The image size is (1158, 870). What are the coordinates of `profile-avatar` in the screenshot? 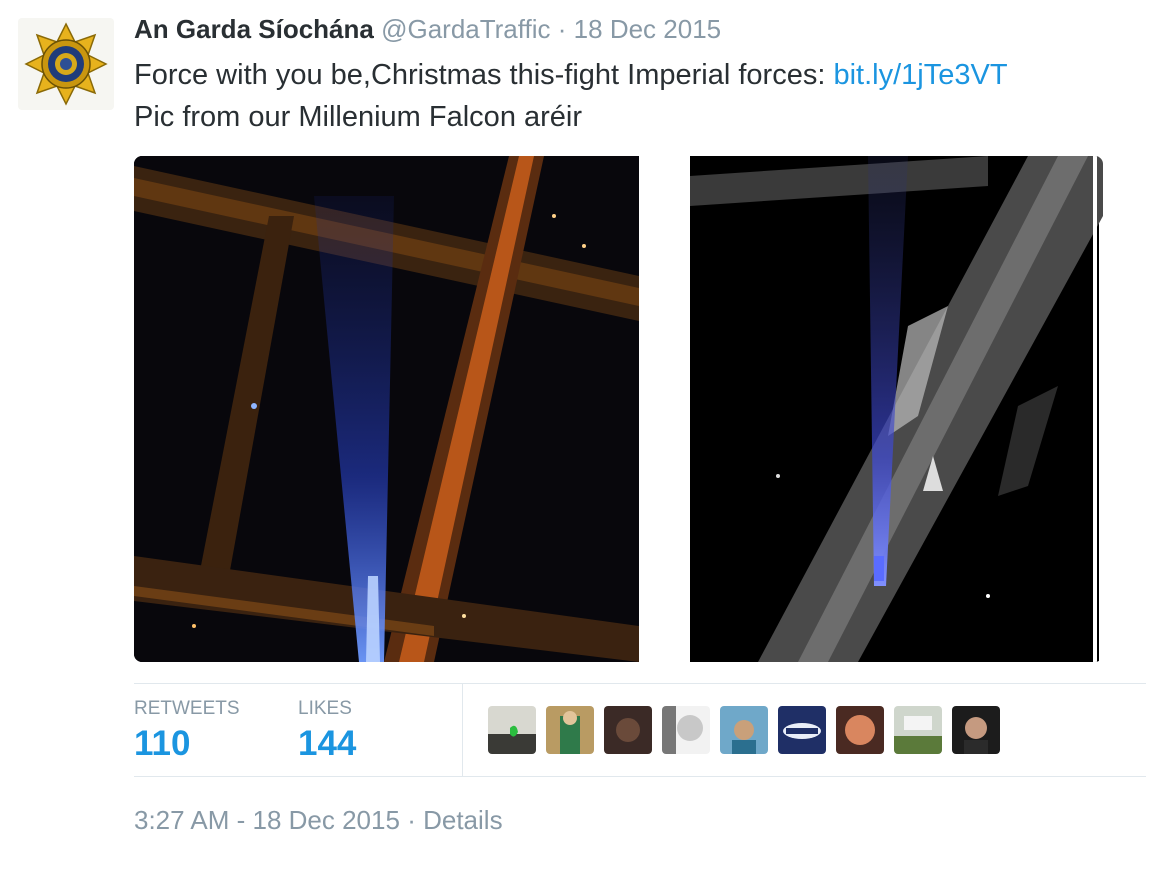 It's located at (66, 64).